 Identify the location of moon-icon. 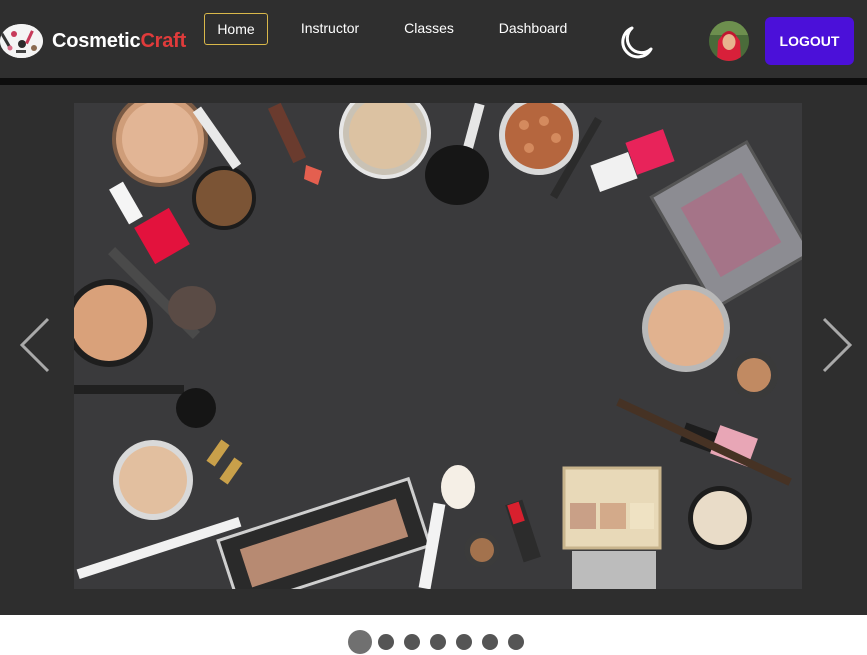
(636, 42).